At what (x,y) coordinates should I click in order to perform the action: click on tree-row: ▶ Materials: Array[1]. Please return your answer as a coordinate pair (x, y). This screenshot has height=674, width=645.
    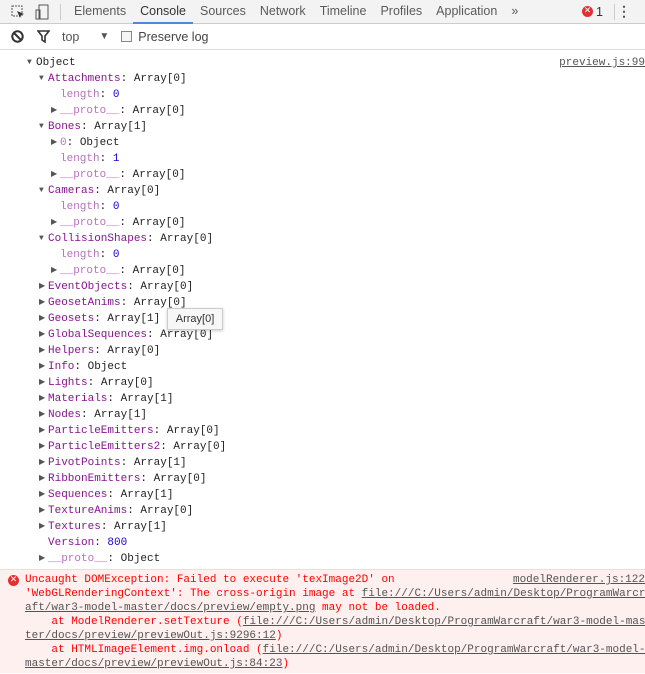
    Looking at the image, I should click on (322, 399).